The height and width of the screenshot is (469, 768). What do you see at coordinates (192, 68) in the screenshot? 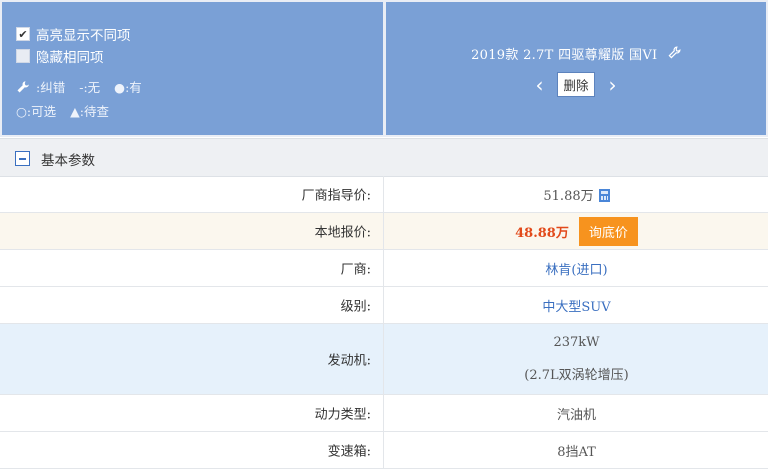
I see `options-panel: ✔ 高亮显示不同项 隐藏相同项 :纠错 -:无 ●:有 ○:可选 ▲:待查` at bounding box center [192, 68].